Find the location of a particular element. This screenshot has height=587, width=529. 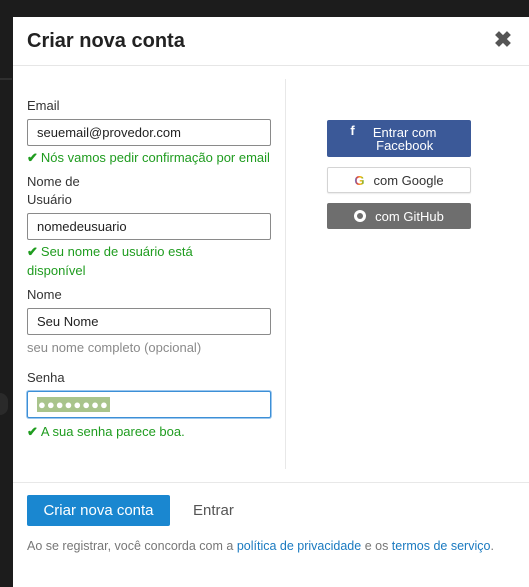

password-status-text: A sua senha parece boa. is located at coordinates (112, 431).